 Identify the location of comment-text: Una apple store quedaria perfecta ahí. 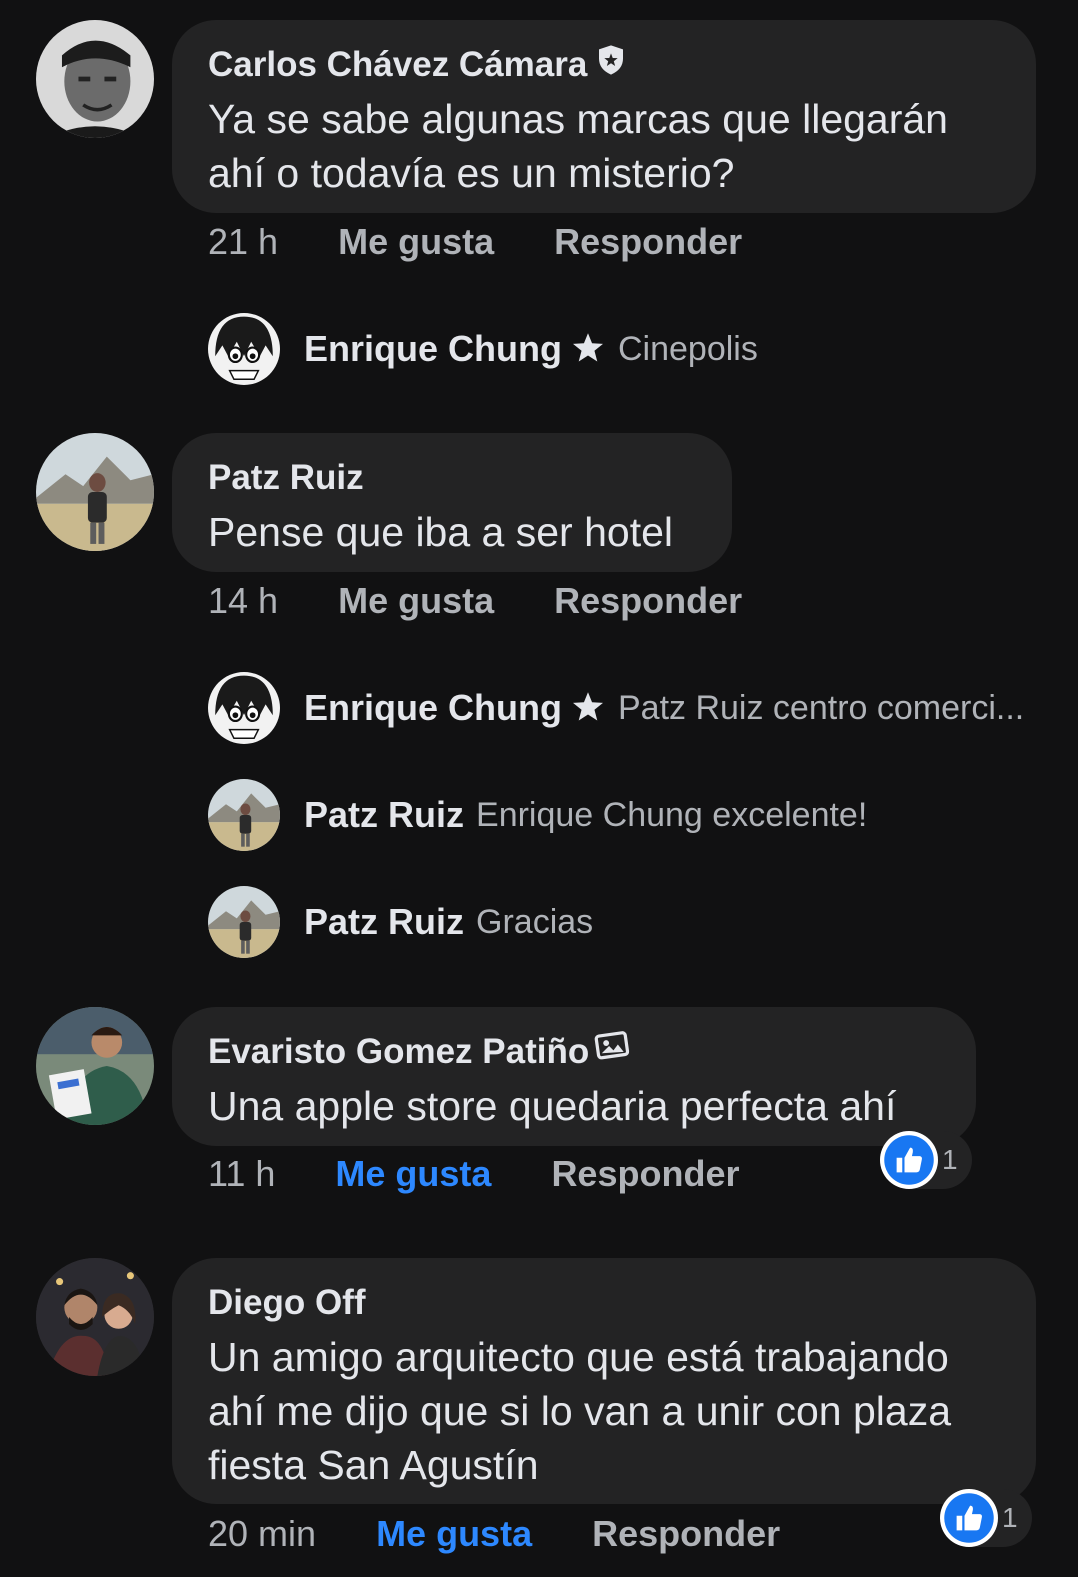
(552, 1106).